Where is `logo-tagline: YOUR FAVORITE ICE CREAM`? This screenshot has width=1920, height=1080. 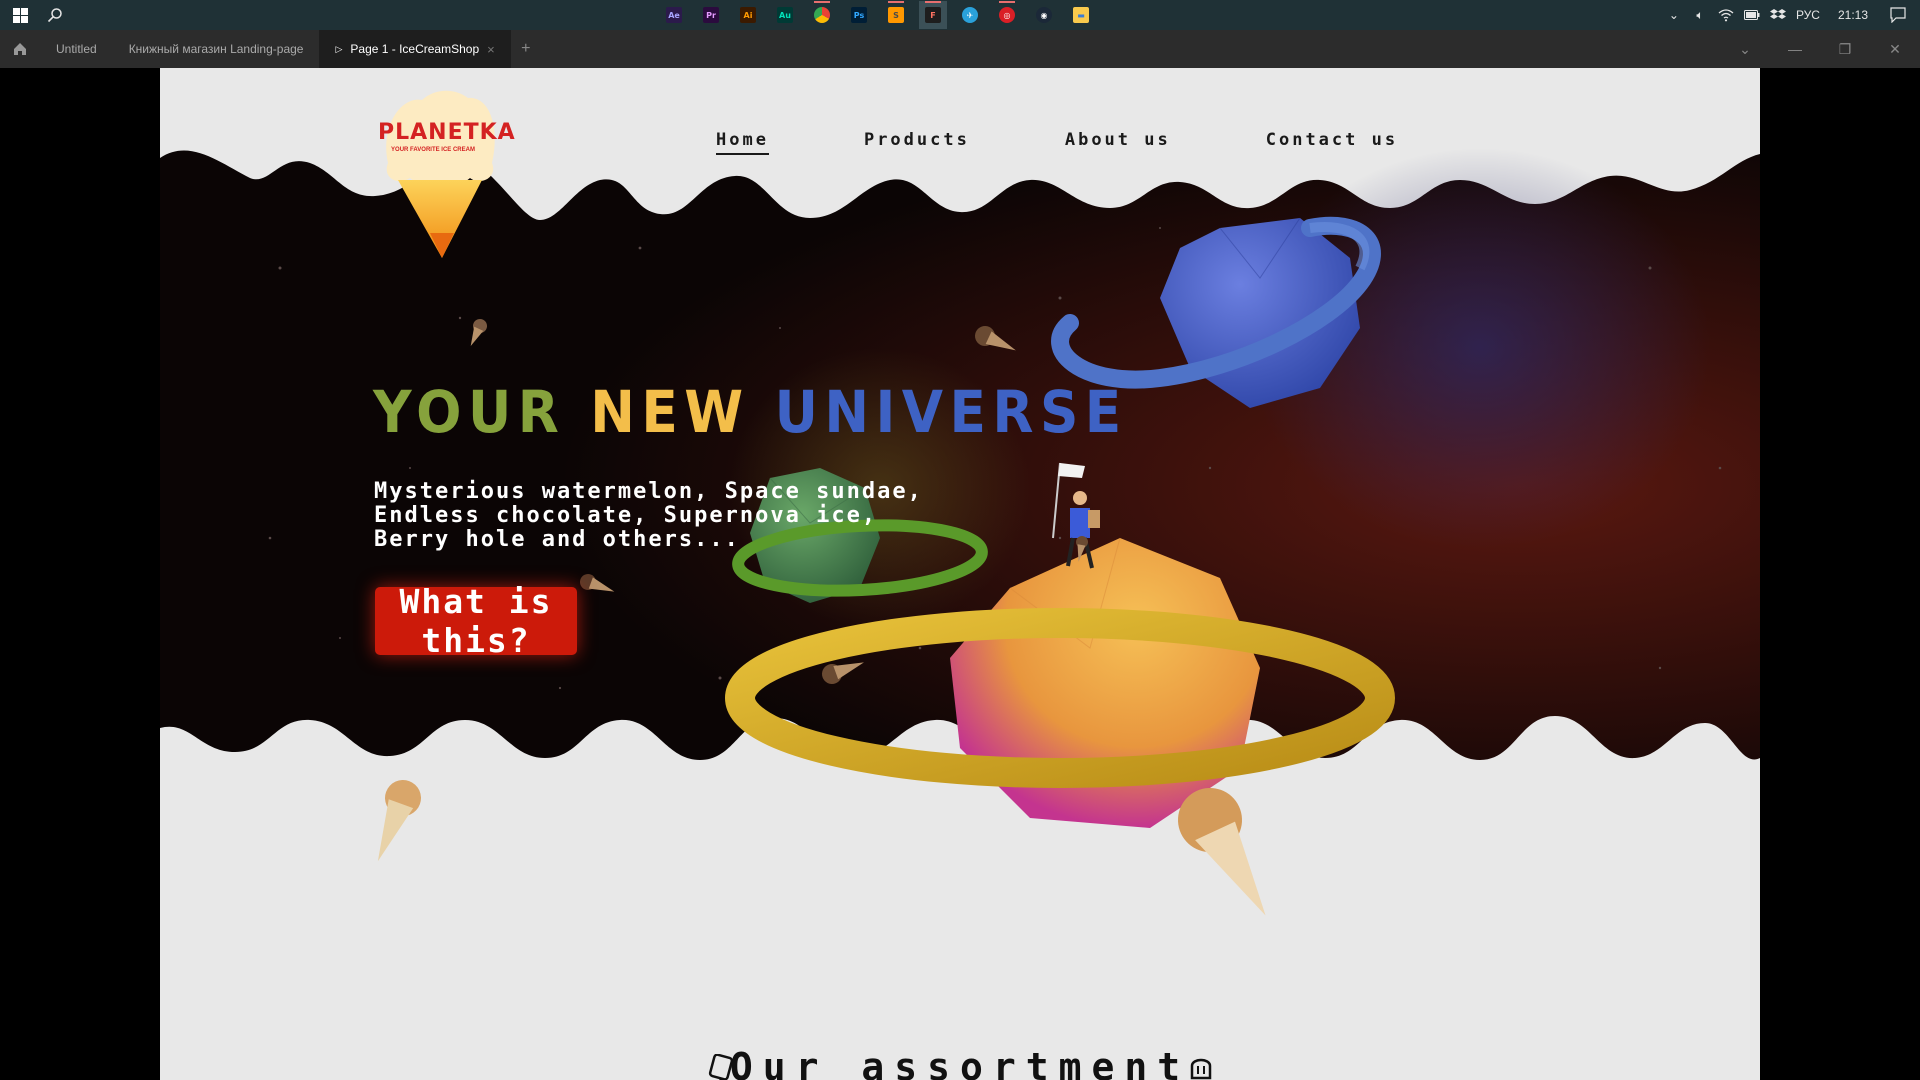
logo-tagline: YOUR FAVORITE ICE CREAM is located at coordinates (433, 150).